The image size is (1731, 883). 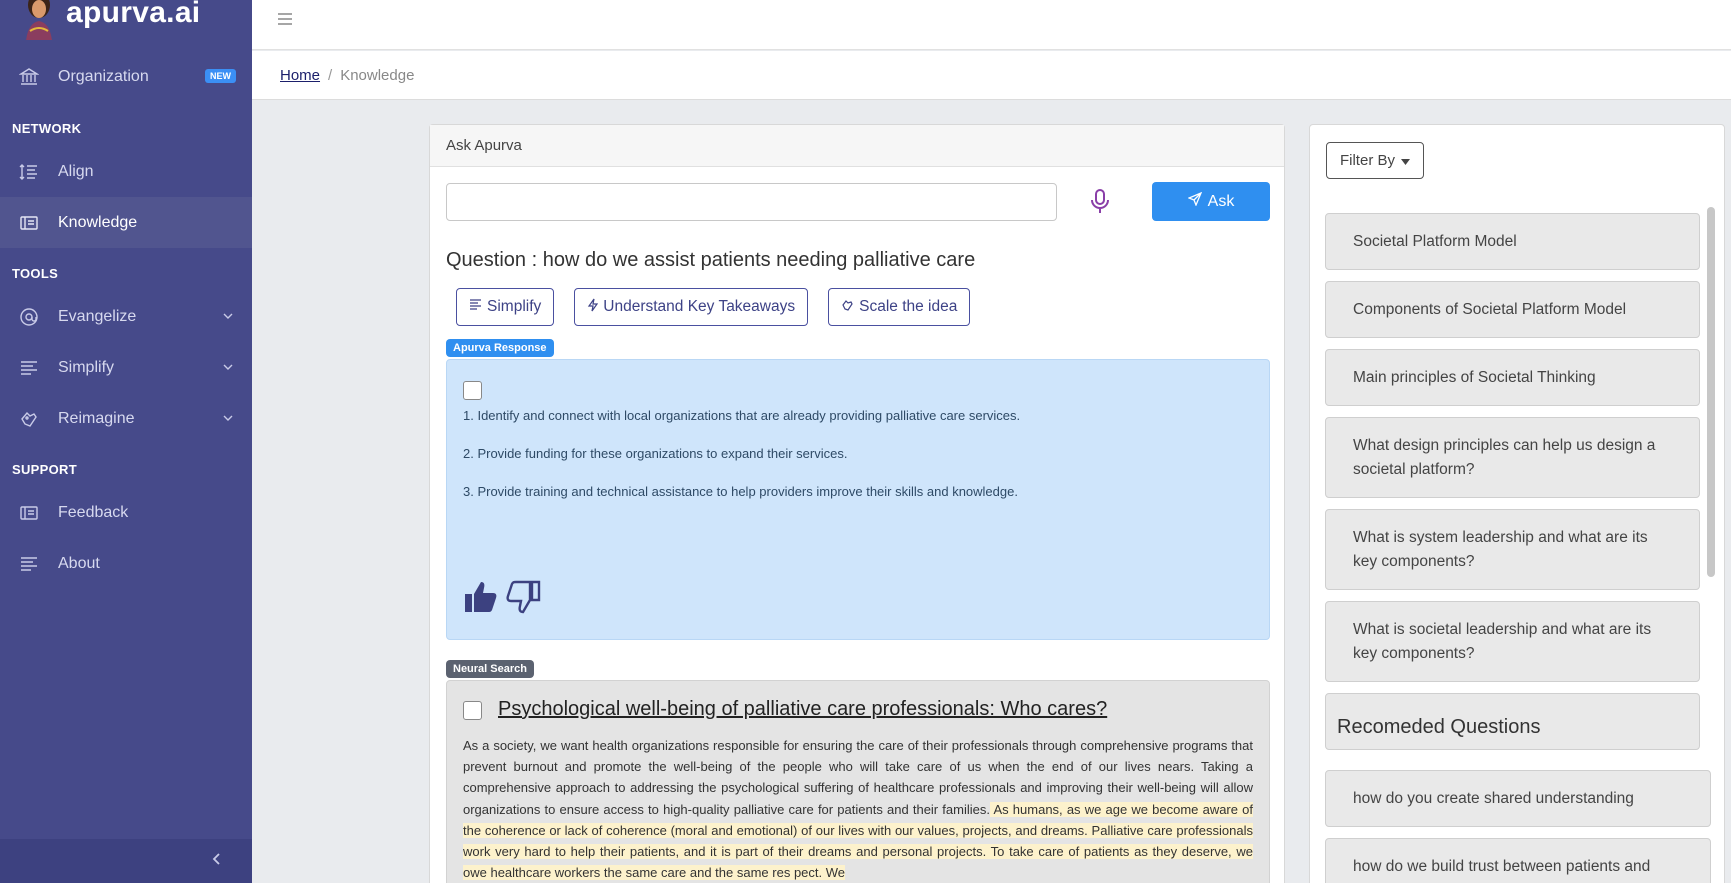 What do you see at coordinates (86, 367) in the screenshot?
I see `sidebar-item-label: Simplify` at bounding box center [86, 367].